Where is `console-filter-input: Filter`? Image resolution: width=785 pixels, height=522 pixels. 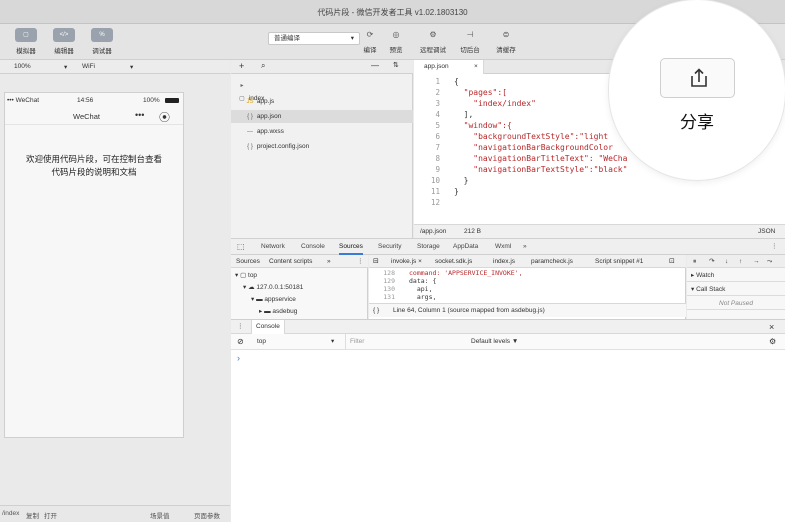
console-filter-input: Filter is located at coordinates (354, 341).